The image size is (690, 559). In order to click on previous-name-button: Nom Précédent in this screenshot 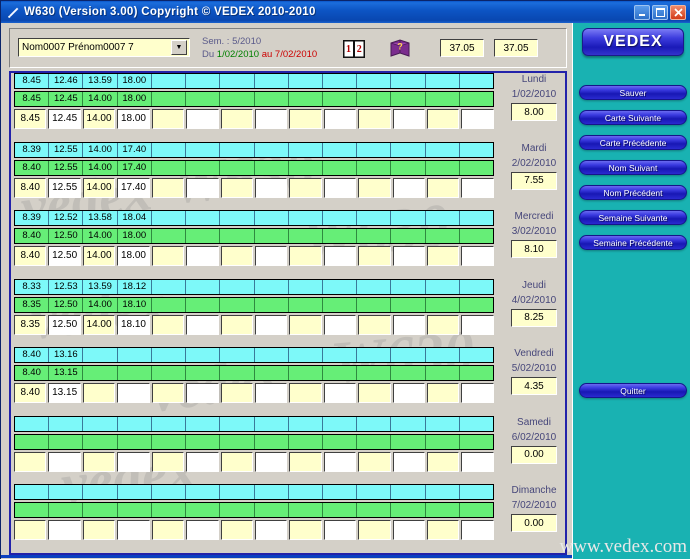, I will do `click(633, 192)`.